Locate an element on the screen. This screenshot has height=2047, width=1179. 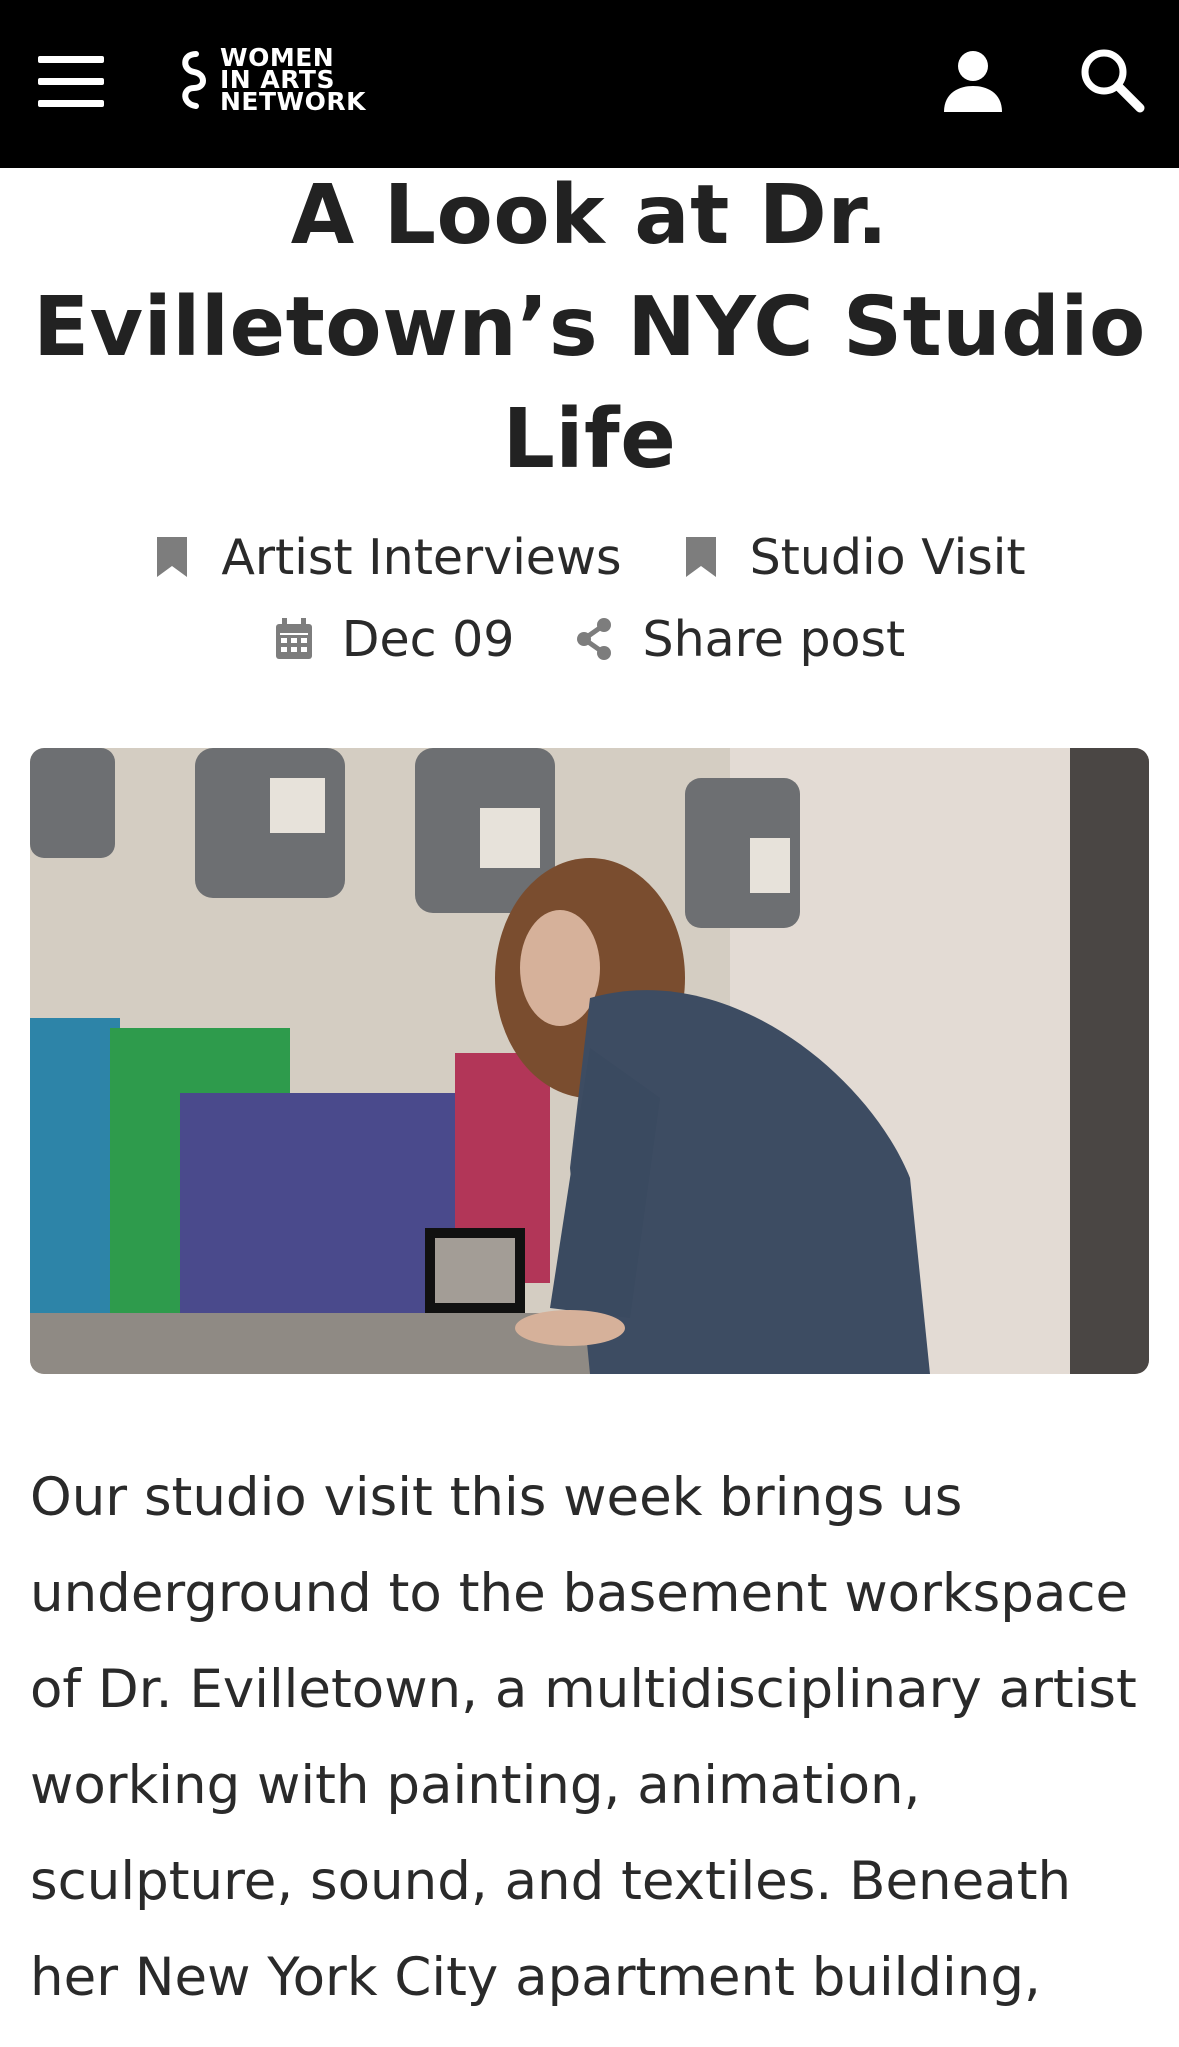
body-line: sculpture, sound, and textiles. Beneath is located at coordinates (551, 1881).